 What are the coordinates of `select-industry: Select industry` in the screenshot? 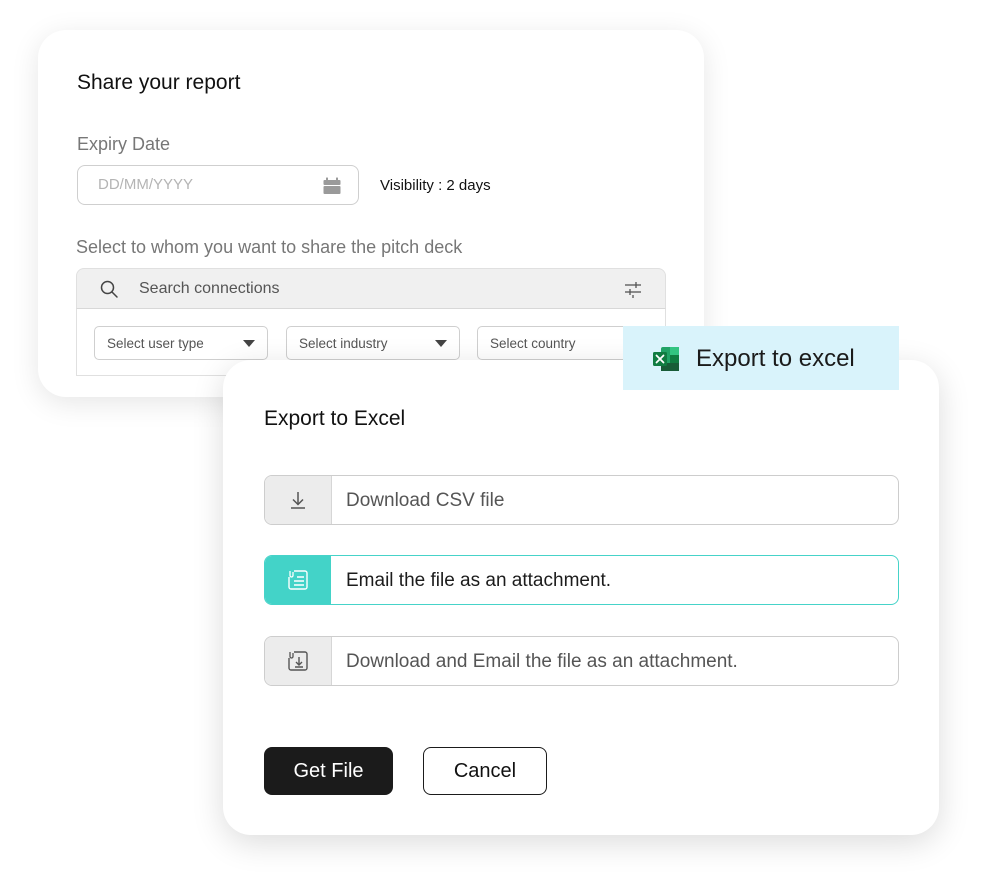 It's located at (373, 343).